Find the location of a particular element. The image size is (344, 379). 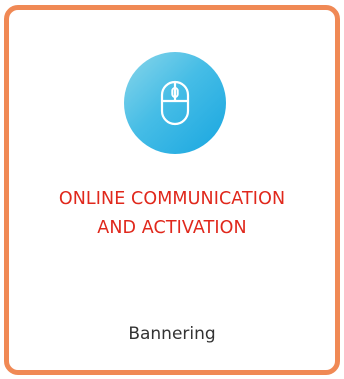

card-title-line-2: AND ACTIVATION is located at coordinates (172, 228).